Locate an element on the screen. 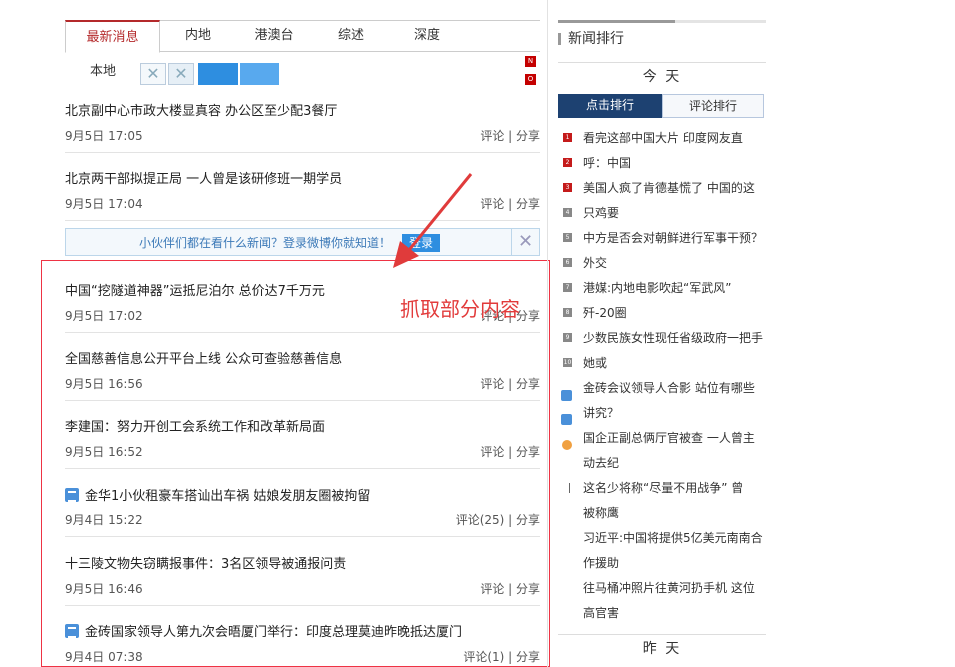 The height and width of the screenshot is (667, 955). ranking-header-rule is located at coordinates (662, 21).